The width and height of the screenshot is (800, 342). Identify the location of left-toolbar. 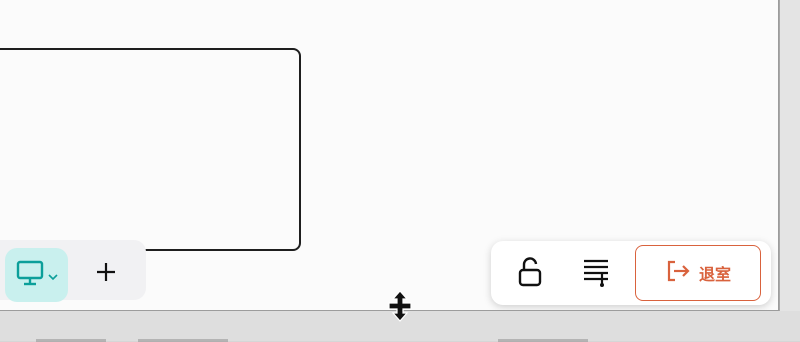
(73, 271).